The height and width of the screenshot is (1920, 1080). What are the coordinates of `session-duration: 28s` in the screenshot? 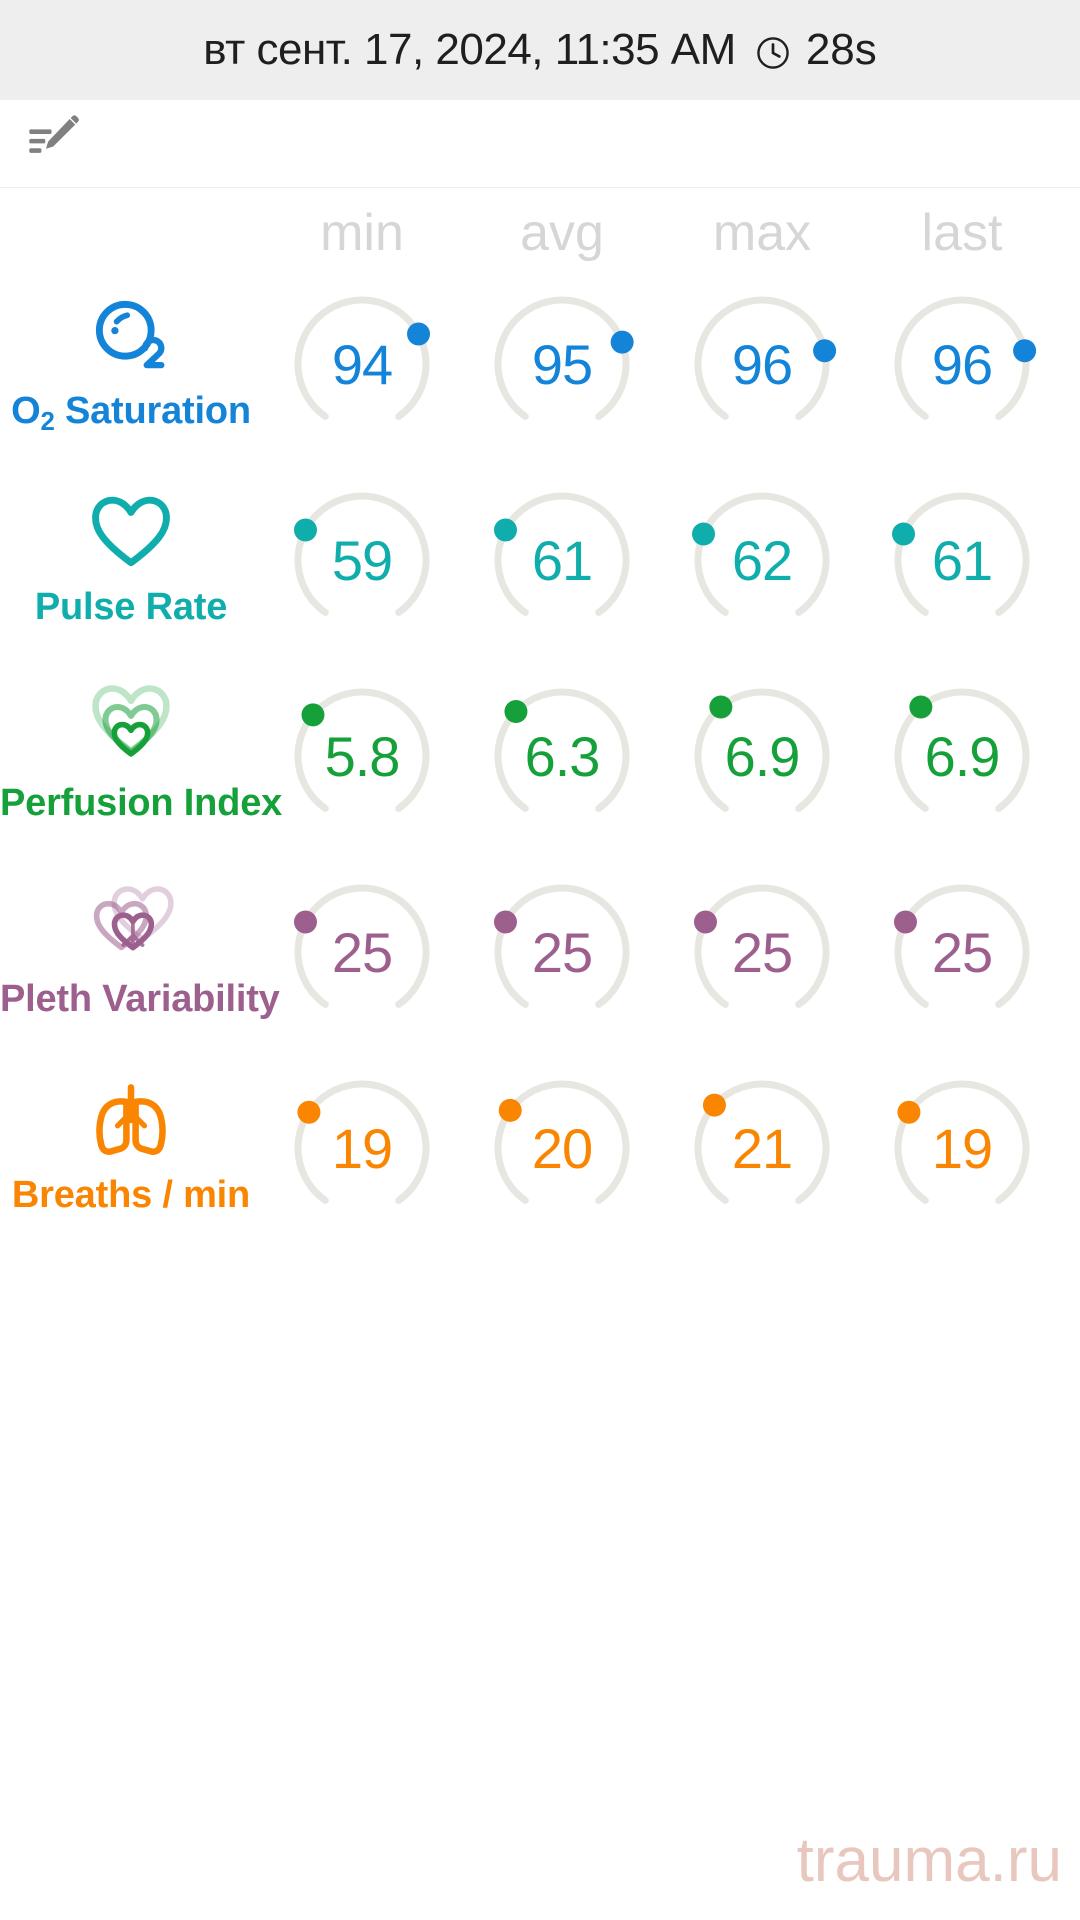 It's located at (841, 49).